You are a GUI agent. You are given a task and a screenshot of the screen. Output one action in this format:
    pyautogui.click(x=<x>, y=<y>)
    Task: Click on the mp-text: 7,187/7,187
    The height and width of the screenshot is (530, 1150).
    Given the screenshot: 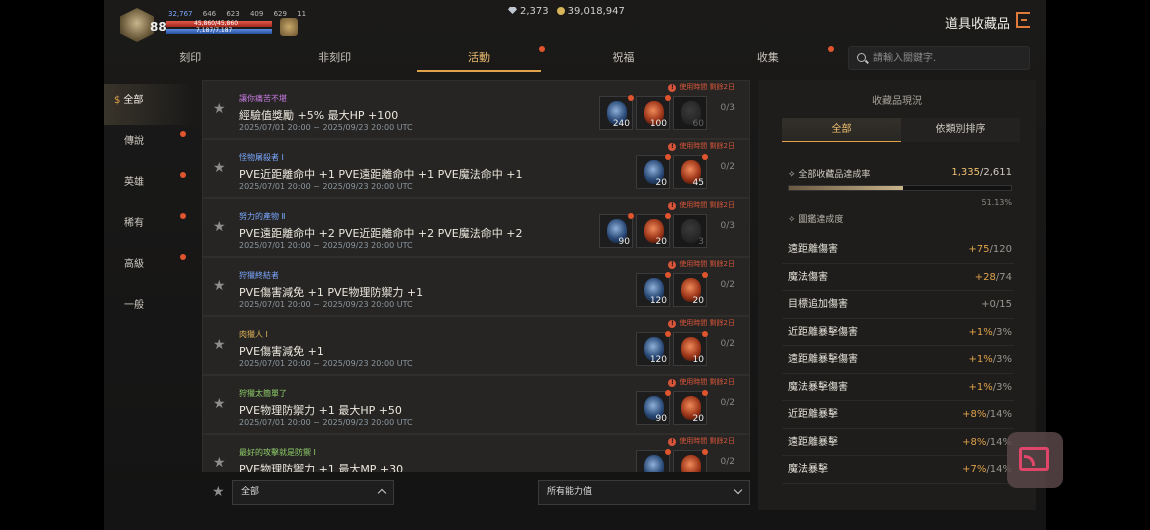 What is the action you would take?
    pyautogui.click(x=214, y=30)
    